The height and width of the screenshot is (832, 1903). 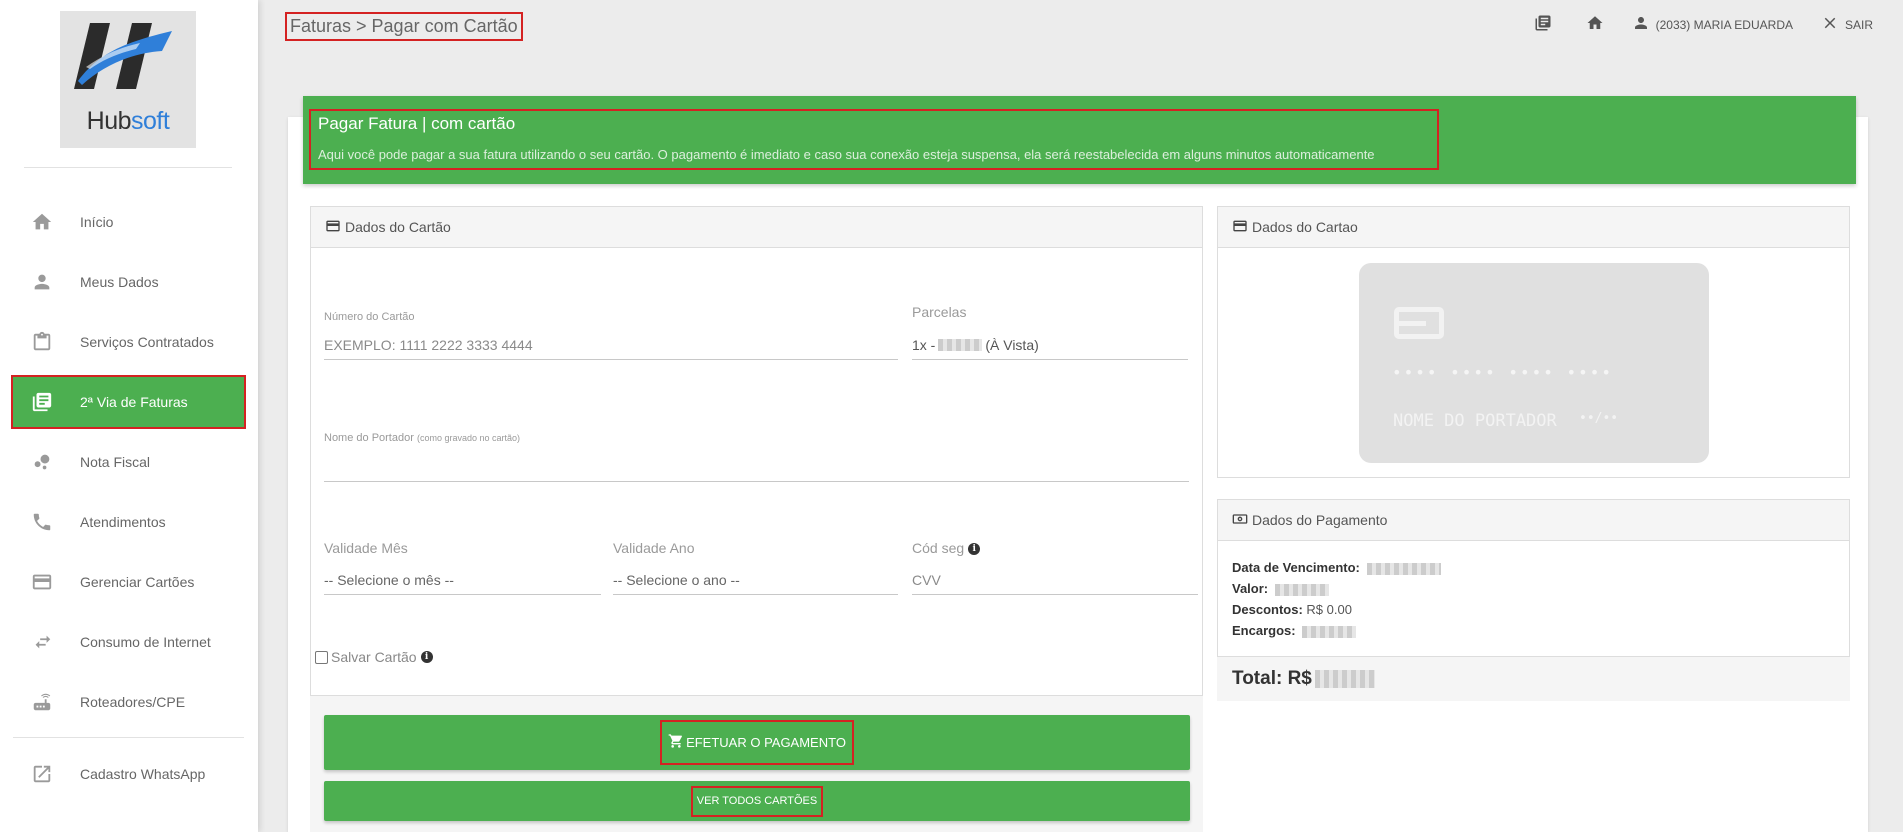 What do you see at coordinates (462, 580) in the screenshot?
I see `expiry-month-select: -- Selecione o mês --` at bounding box center [462, 580].